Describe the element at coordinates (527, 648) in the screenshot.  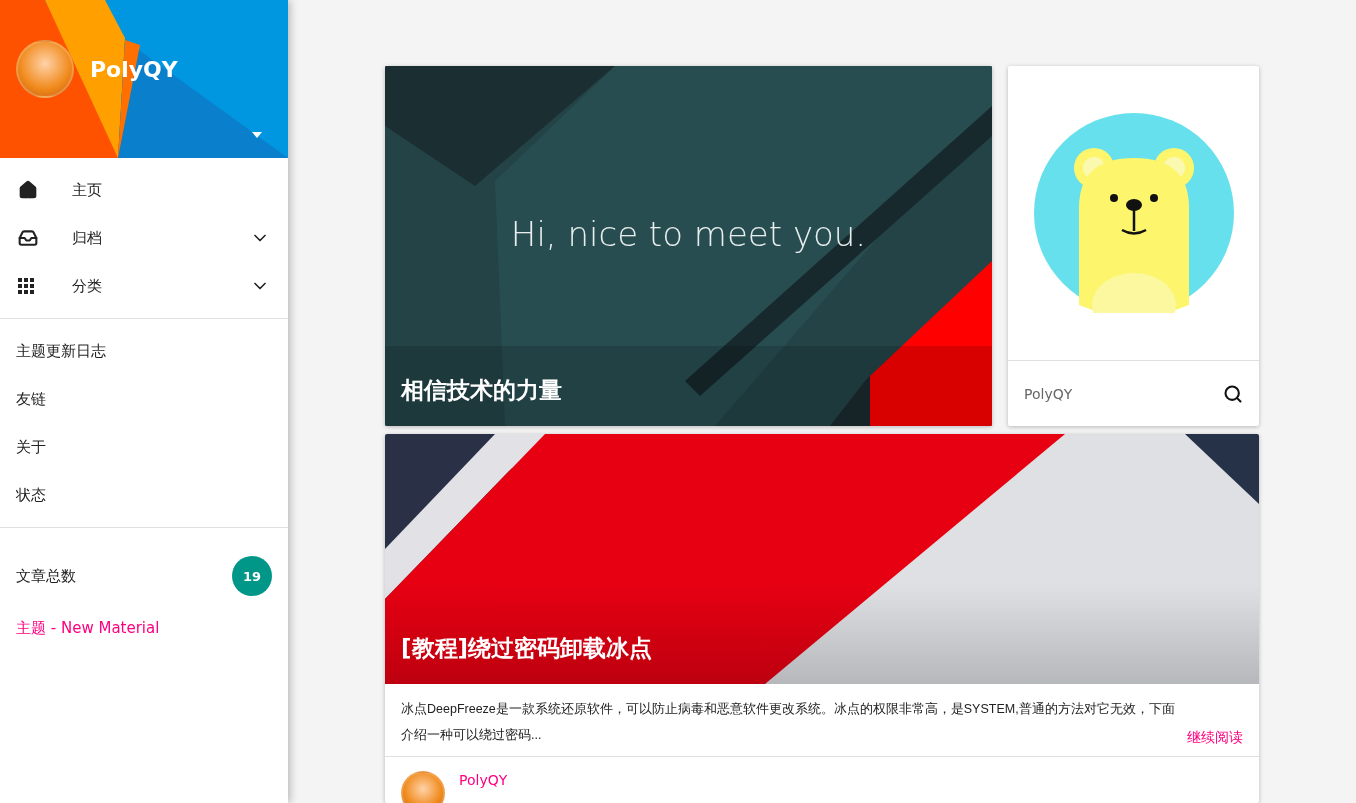
I see `card-title: [教程]绕过密码卸载冰点` at that location.